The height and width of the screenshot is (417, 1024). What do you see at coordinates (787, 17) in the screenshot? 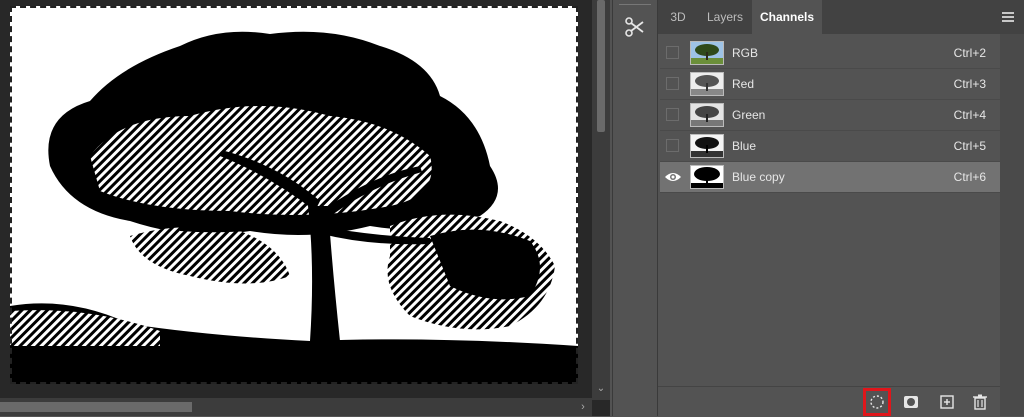
I see `tab-channels: Channels` at bounding box center [787, 17].